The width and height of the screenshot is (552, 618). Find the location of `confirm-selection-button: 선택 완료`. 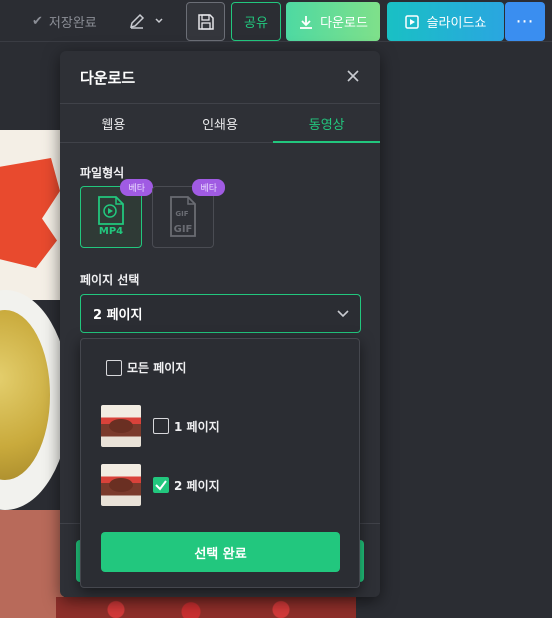

confirm-selection-button: 선택 완료 is located at coordinates (220, 552).